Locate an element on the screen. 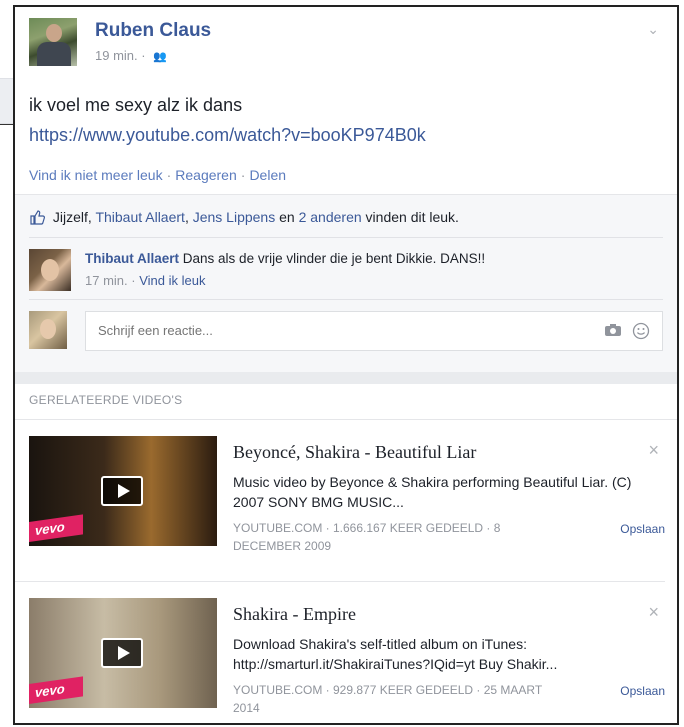  friends-icon: 👥 is located at coordinates (160, 56).